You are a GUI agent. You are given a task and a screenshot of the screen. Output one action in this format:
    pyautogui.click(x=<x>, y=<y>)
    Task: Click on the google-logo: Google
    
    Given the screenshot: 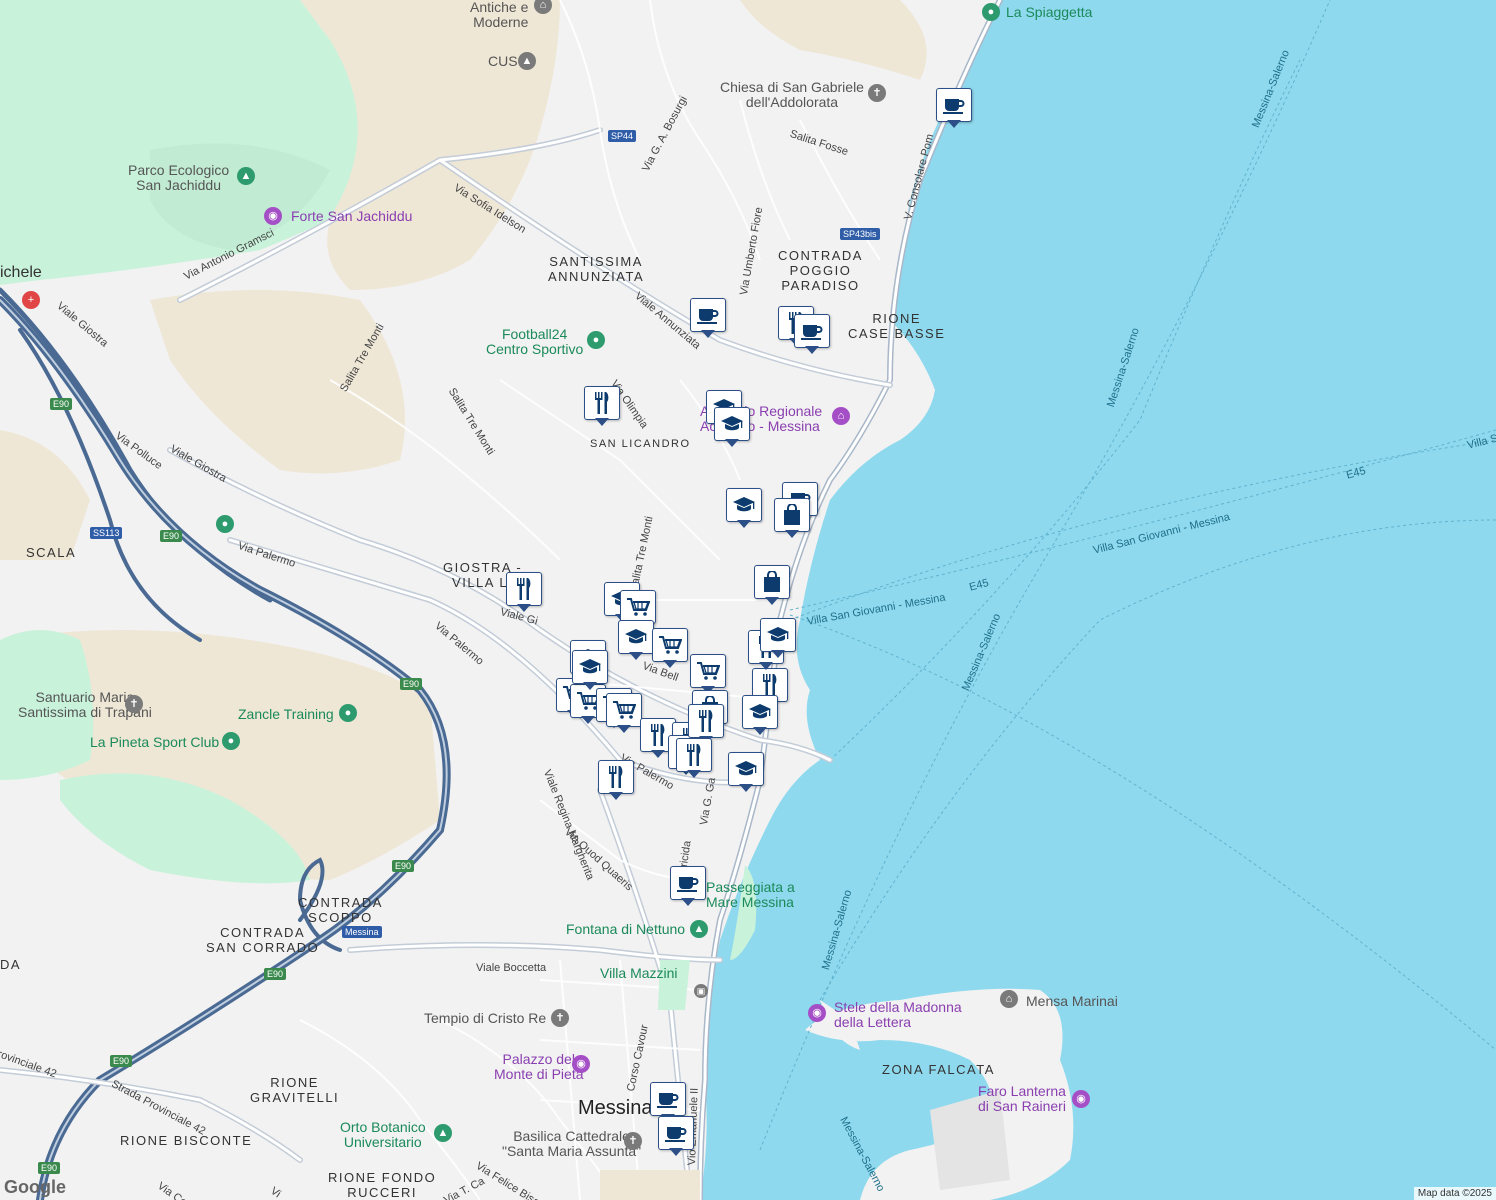 What is the action you would take?
    pyautogui.click(x=35, y=1187)
    